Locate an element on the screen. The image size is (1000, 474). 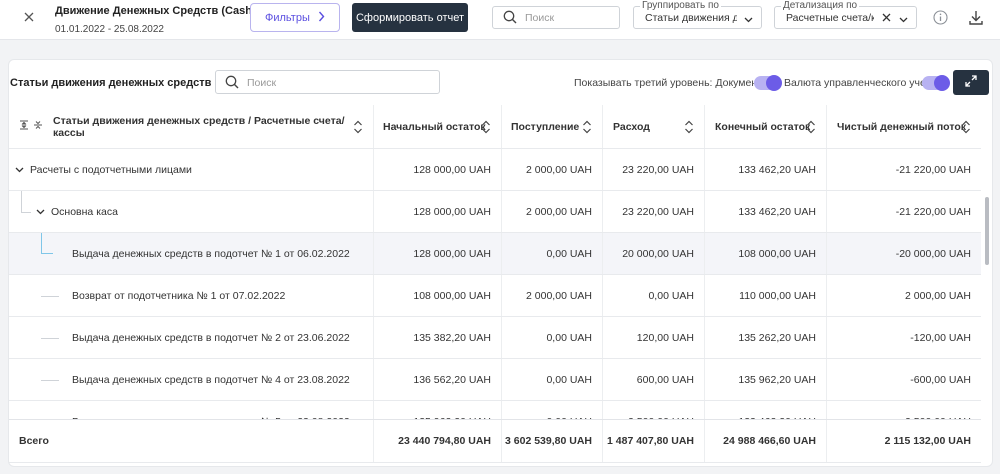
detail-by-select: Детализация по Расчетные счета/к is located at coordinates (845, 14).